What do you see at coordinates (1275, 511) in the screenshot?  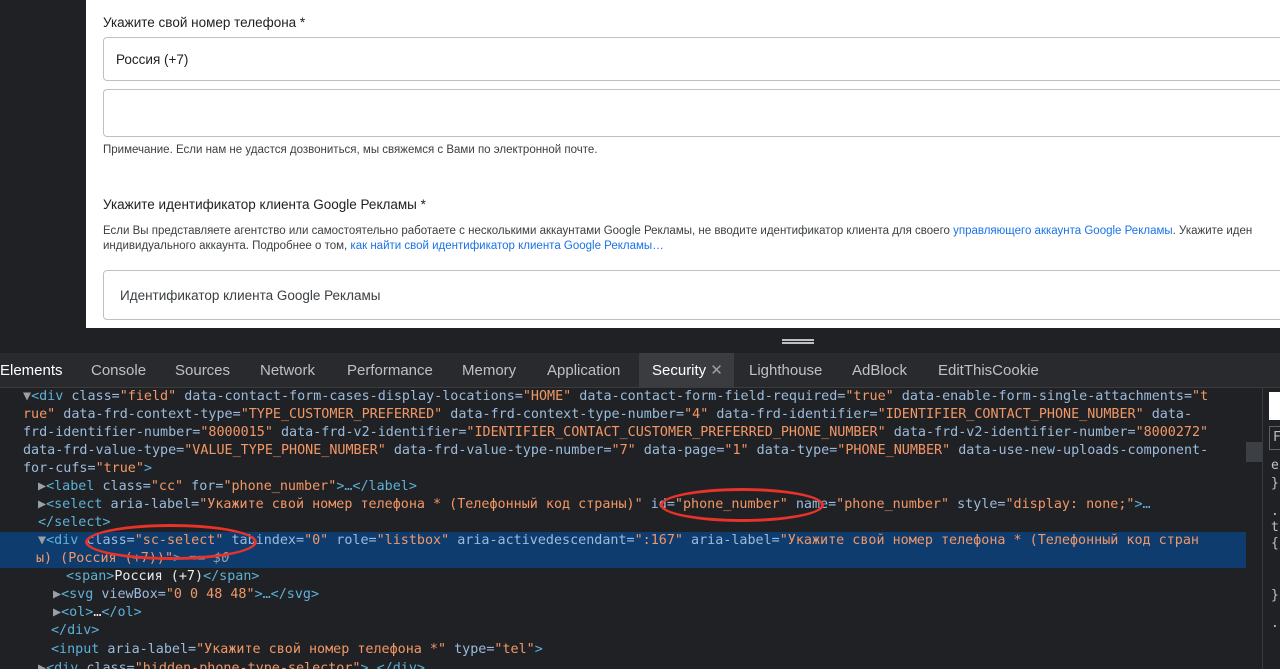 I see `style-rule-fragment: .` at bounding box center [1275, 511].